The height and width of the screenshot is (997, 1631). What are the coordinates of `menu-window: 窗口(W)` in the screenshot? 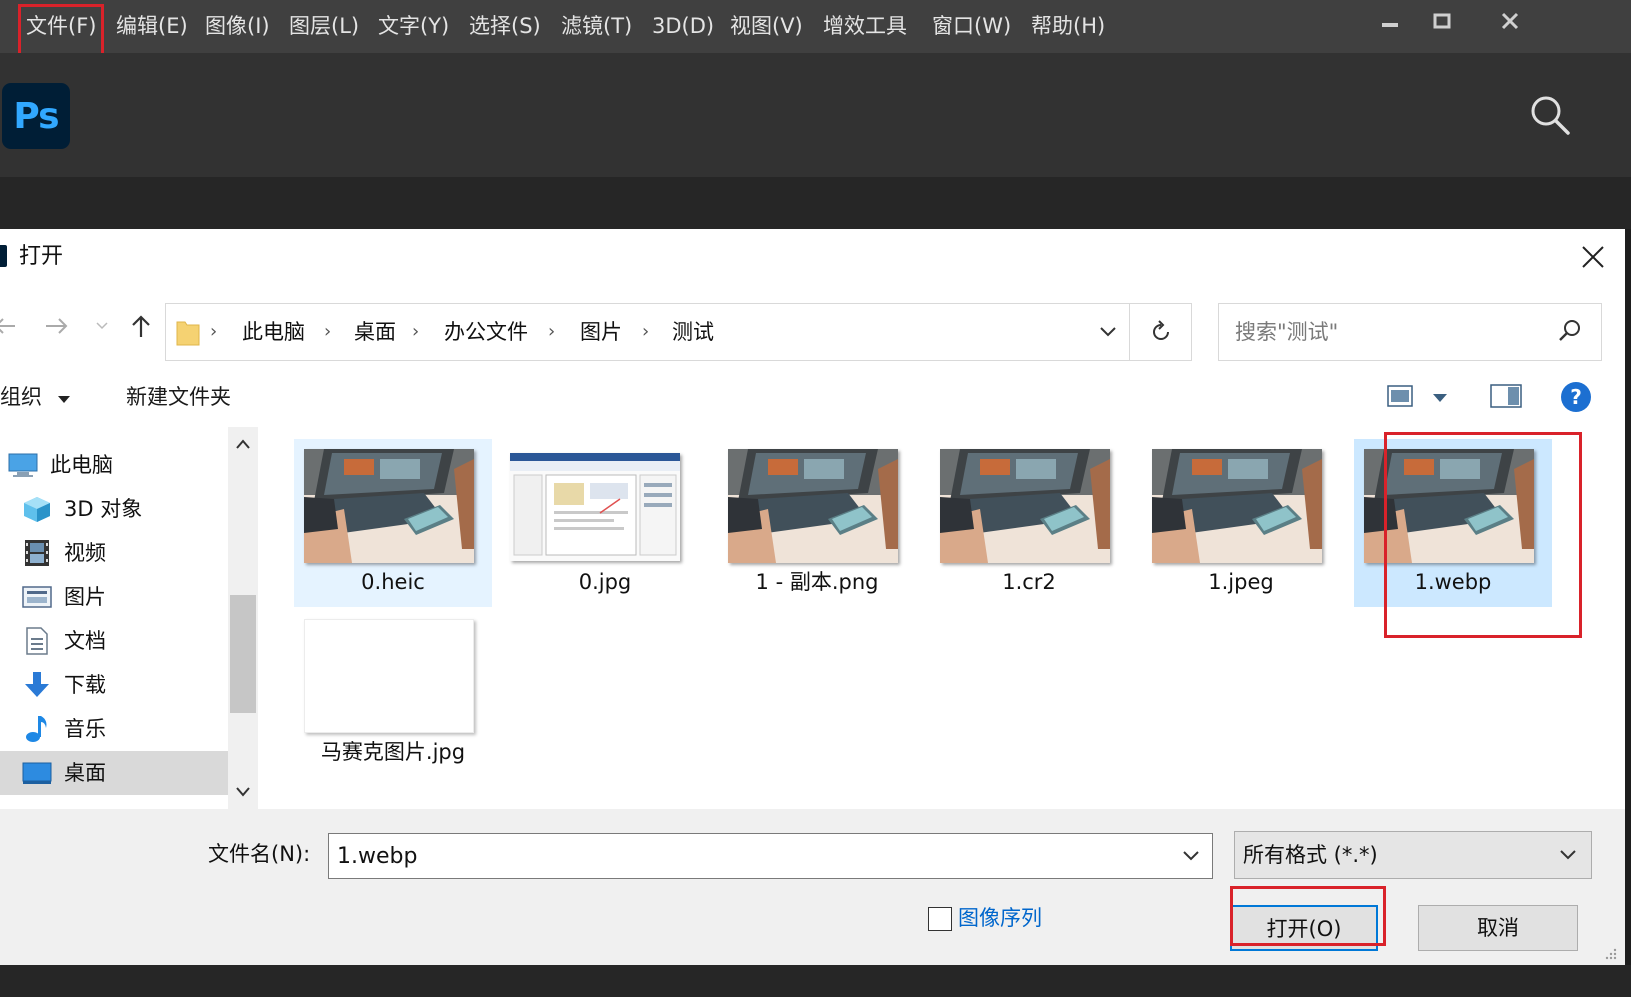 It's located at (971, 26).